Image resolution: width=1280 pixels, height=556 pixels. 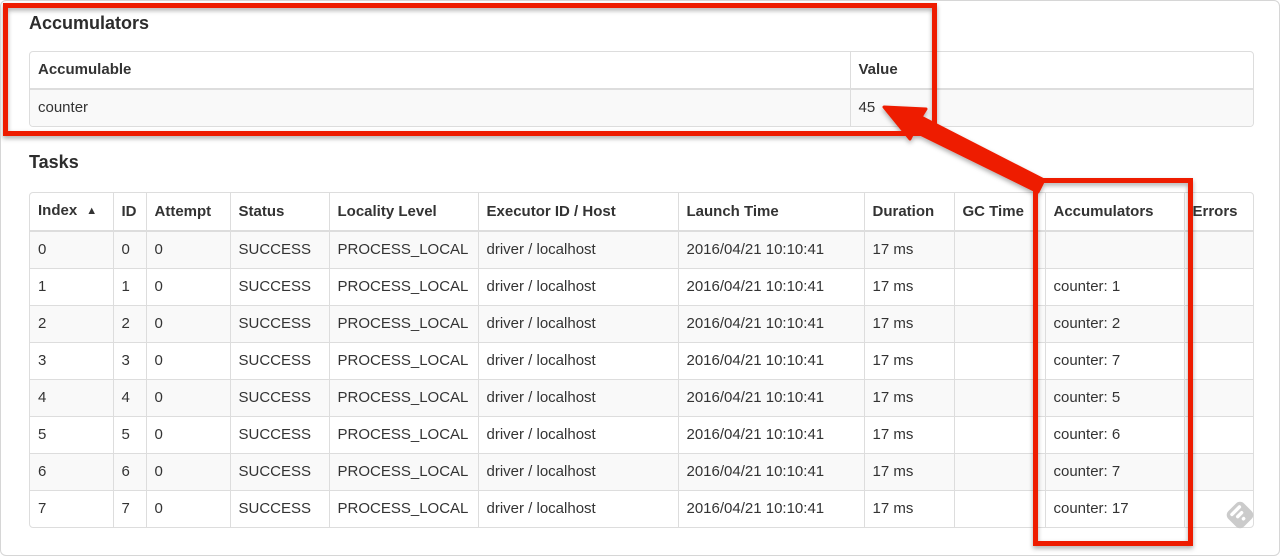 I want to click on table-row: counter 45, so click(x=641, y=107).